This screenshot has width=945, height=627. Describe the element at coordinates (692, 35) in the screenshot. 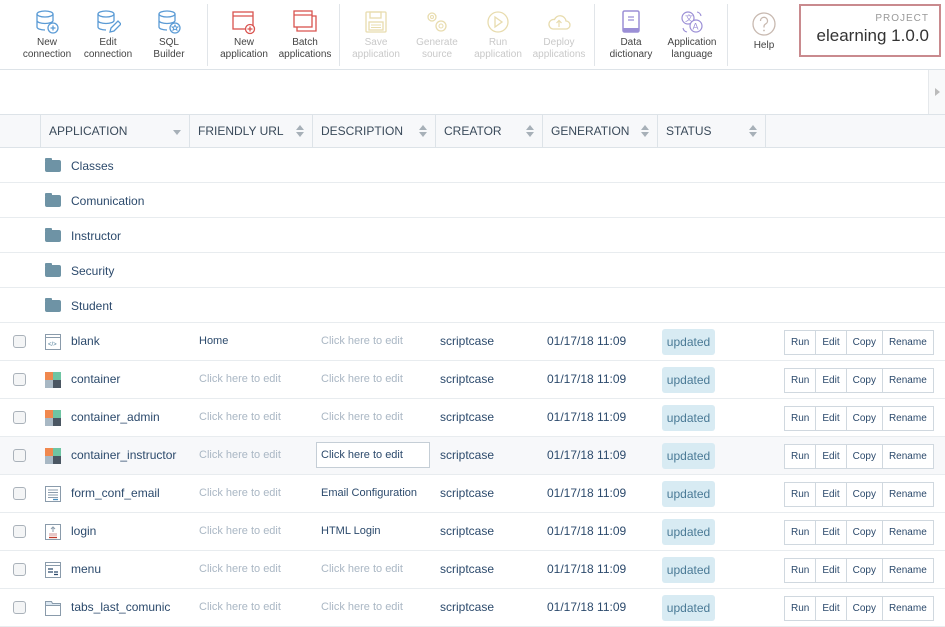

I see `application-language-button: 文 A Application language` at that location.